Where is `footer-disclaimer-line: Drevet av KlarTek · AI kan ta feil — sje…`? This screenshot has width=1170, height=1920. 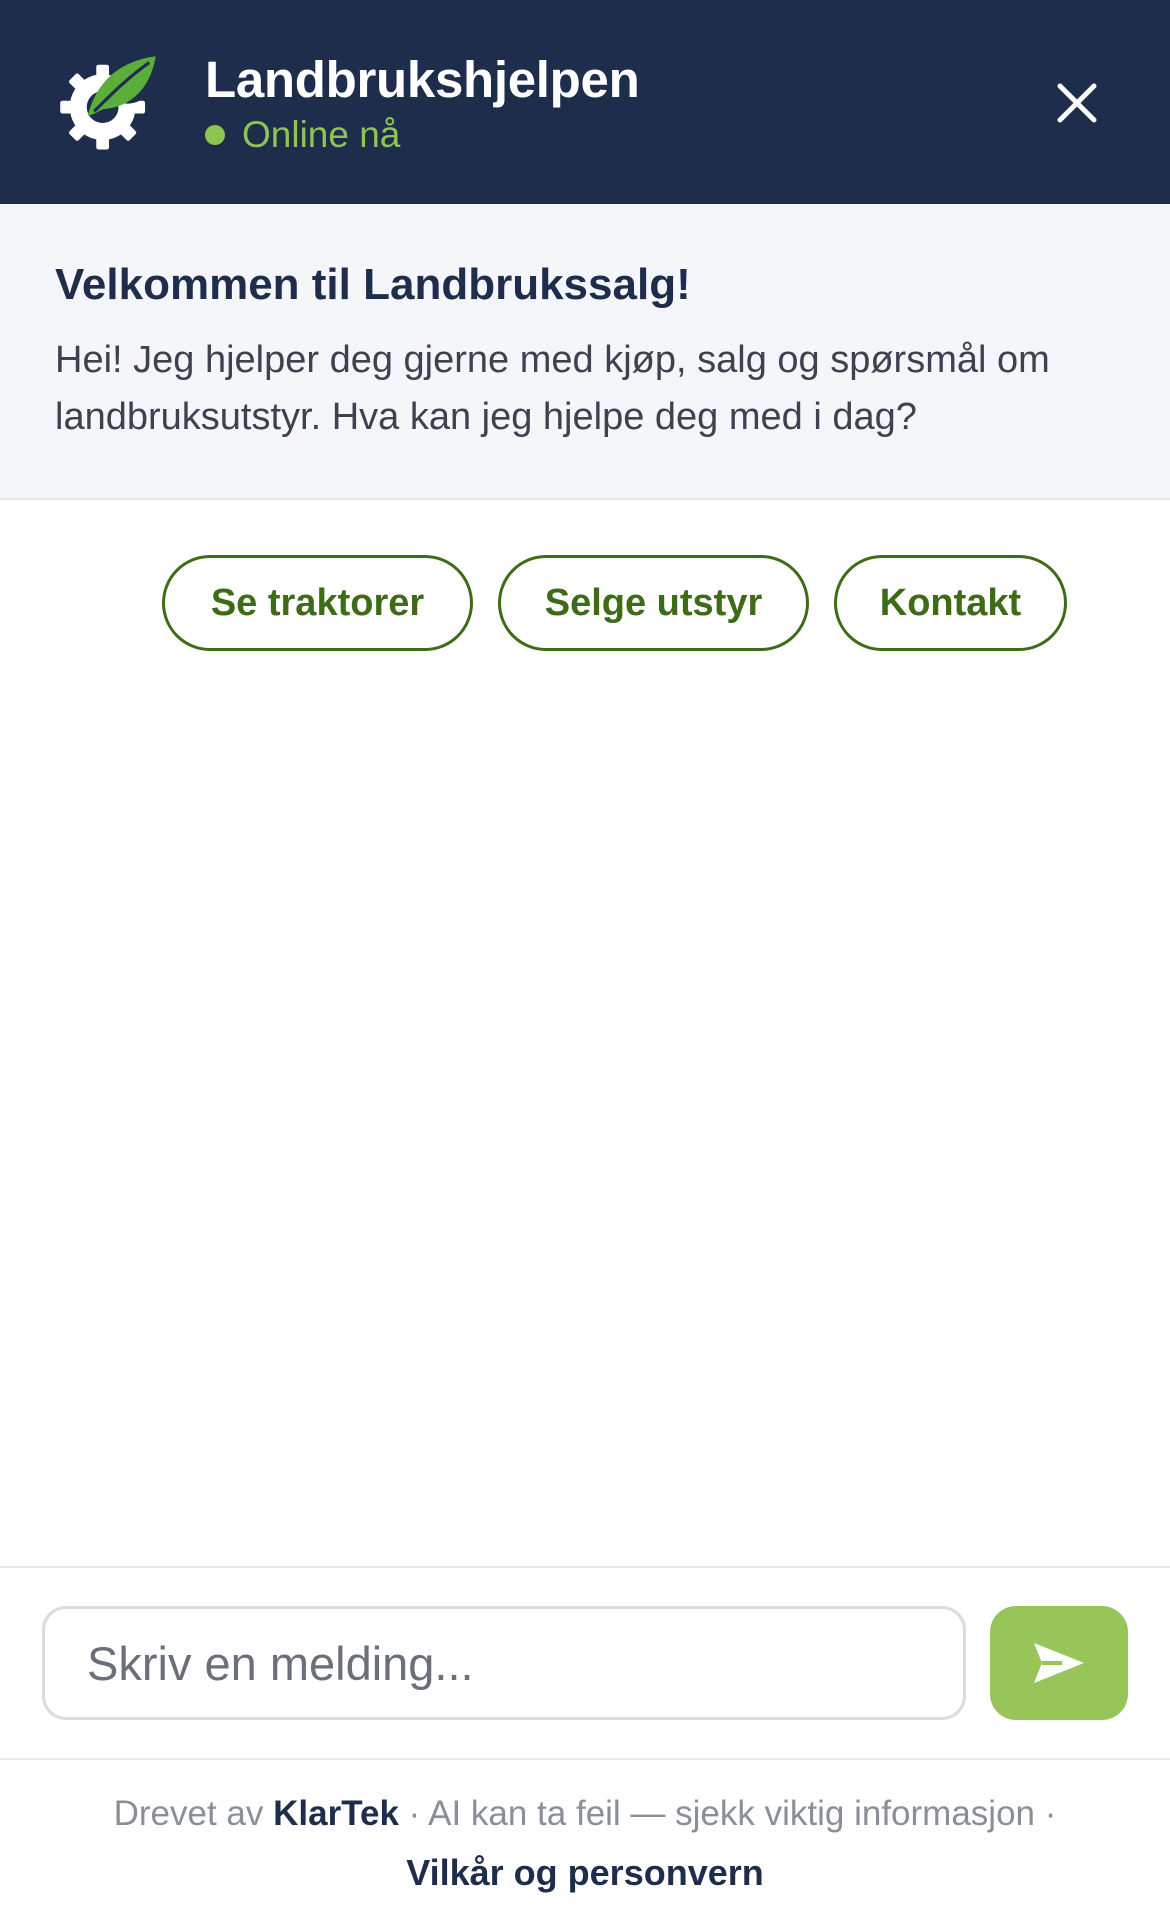 footer-disclaimer-line: Drevet av KlarTek · AI kan ta feil — sje… is located at coordinates (585, 1814).